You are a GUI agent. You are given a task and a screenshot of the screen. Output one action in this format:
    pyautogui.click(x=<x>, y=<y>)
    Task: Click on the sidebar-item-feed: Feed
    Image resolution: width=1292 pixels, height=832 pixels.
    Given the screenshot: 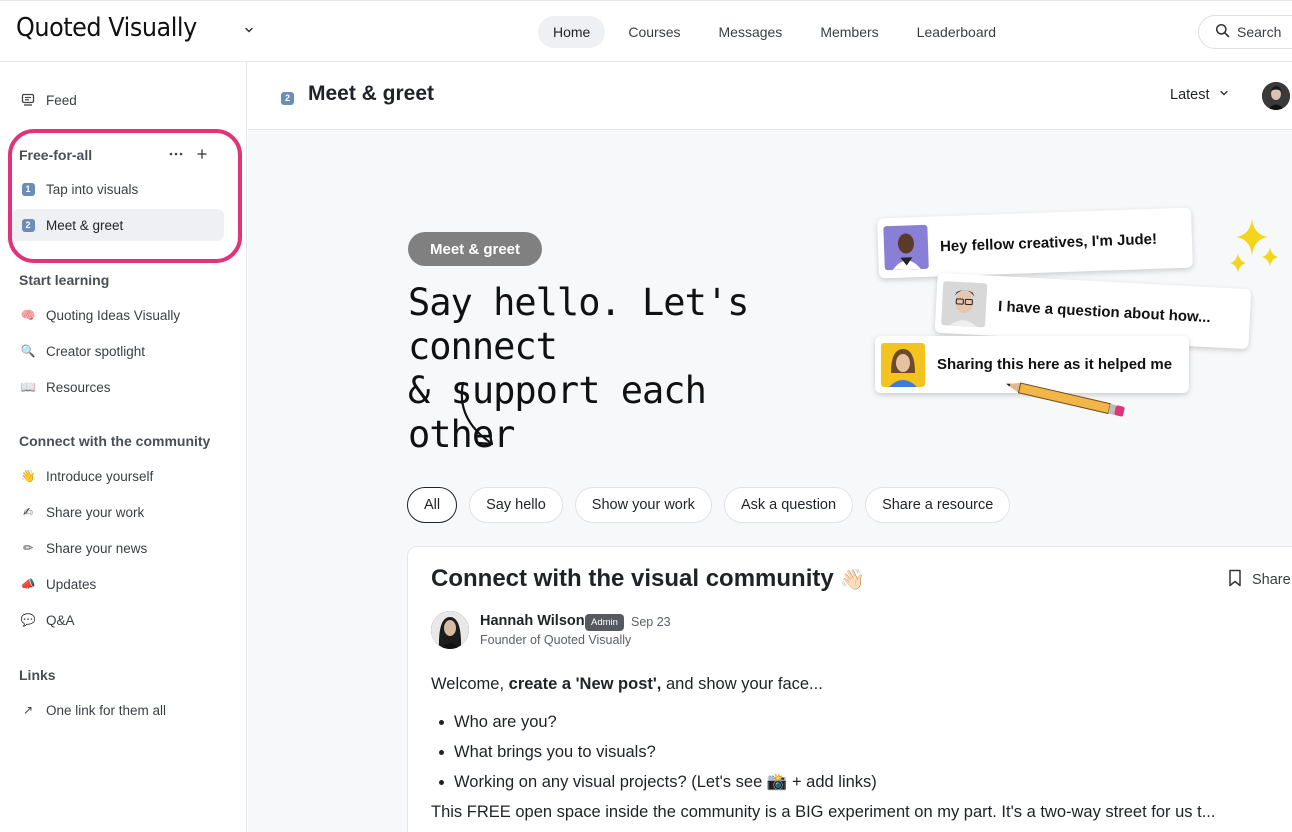 What is the action you would take?
    pyautogui.click(x=118, y=100)
    